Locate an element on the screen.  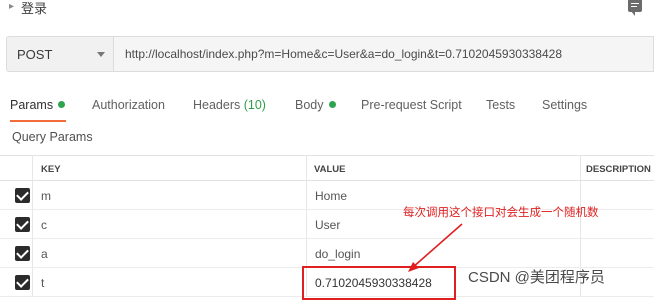
annotation-text: 每次调用这个接口对会生成一个随机数 is located at coordinates (501, 213).